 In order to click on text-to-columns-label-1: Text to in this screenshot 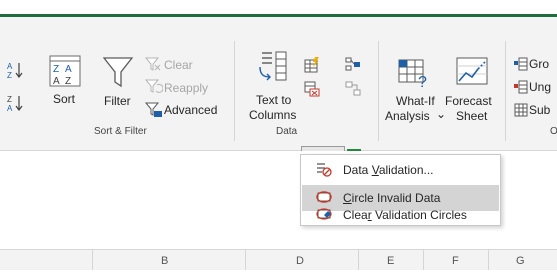, I will do `click(273, 100)`.